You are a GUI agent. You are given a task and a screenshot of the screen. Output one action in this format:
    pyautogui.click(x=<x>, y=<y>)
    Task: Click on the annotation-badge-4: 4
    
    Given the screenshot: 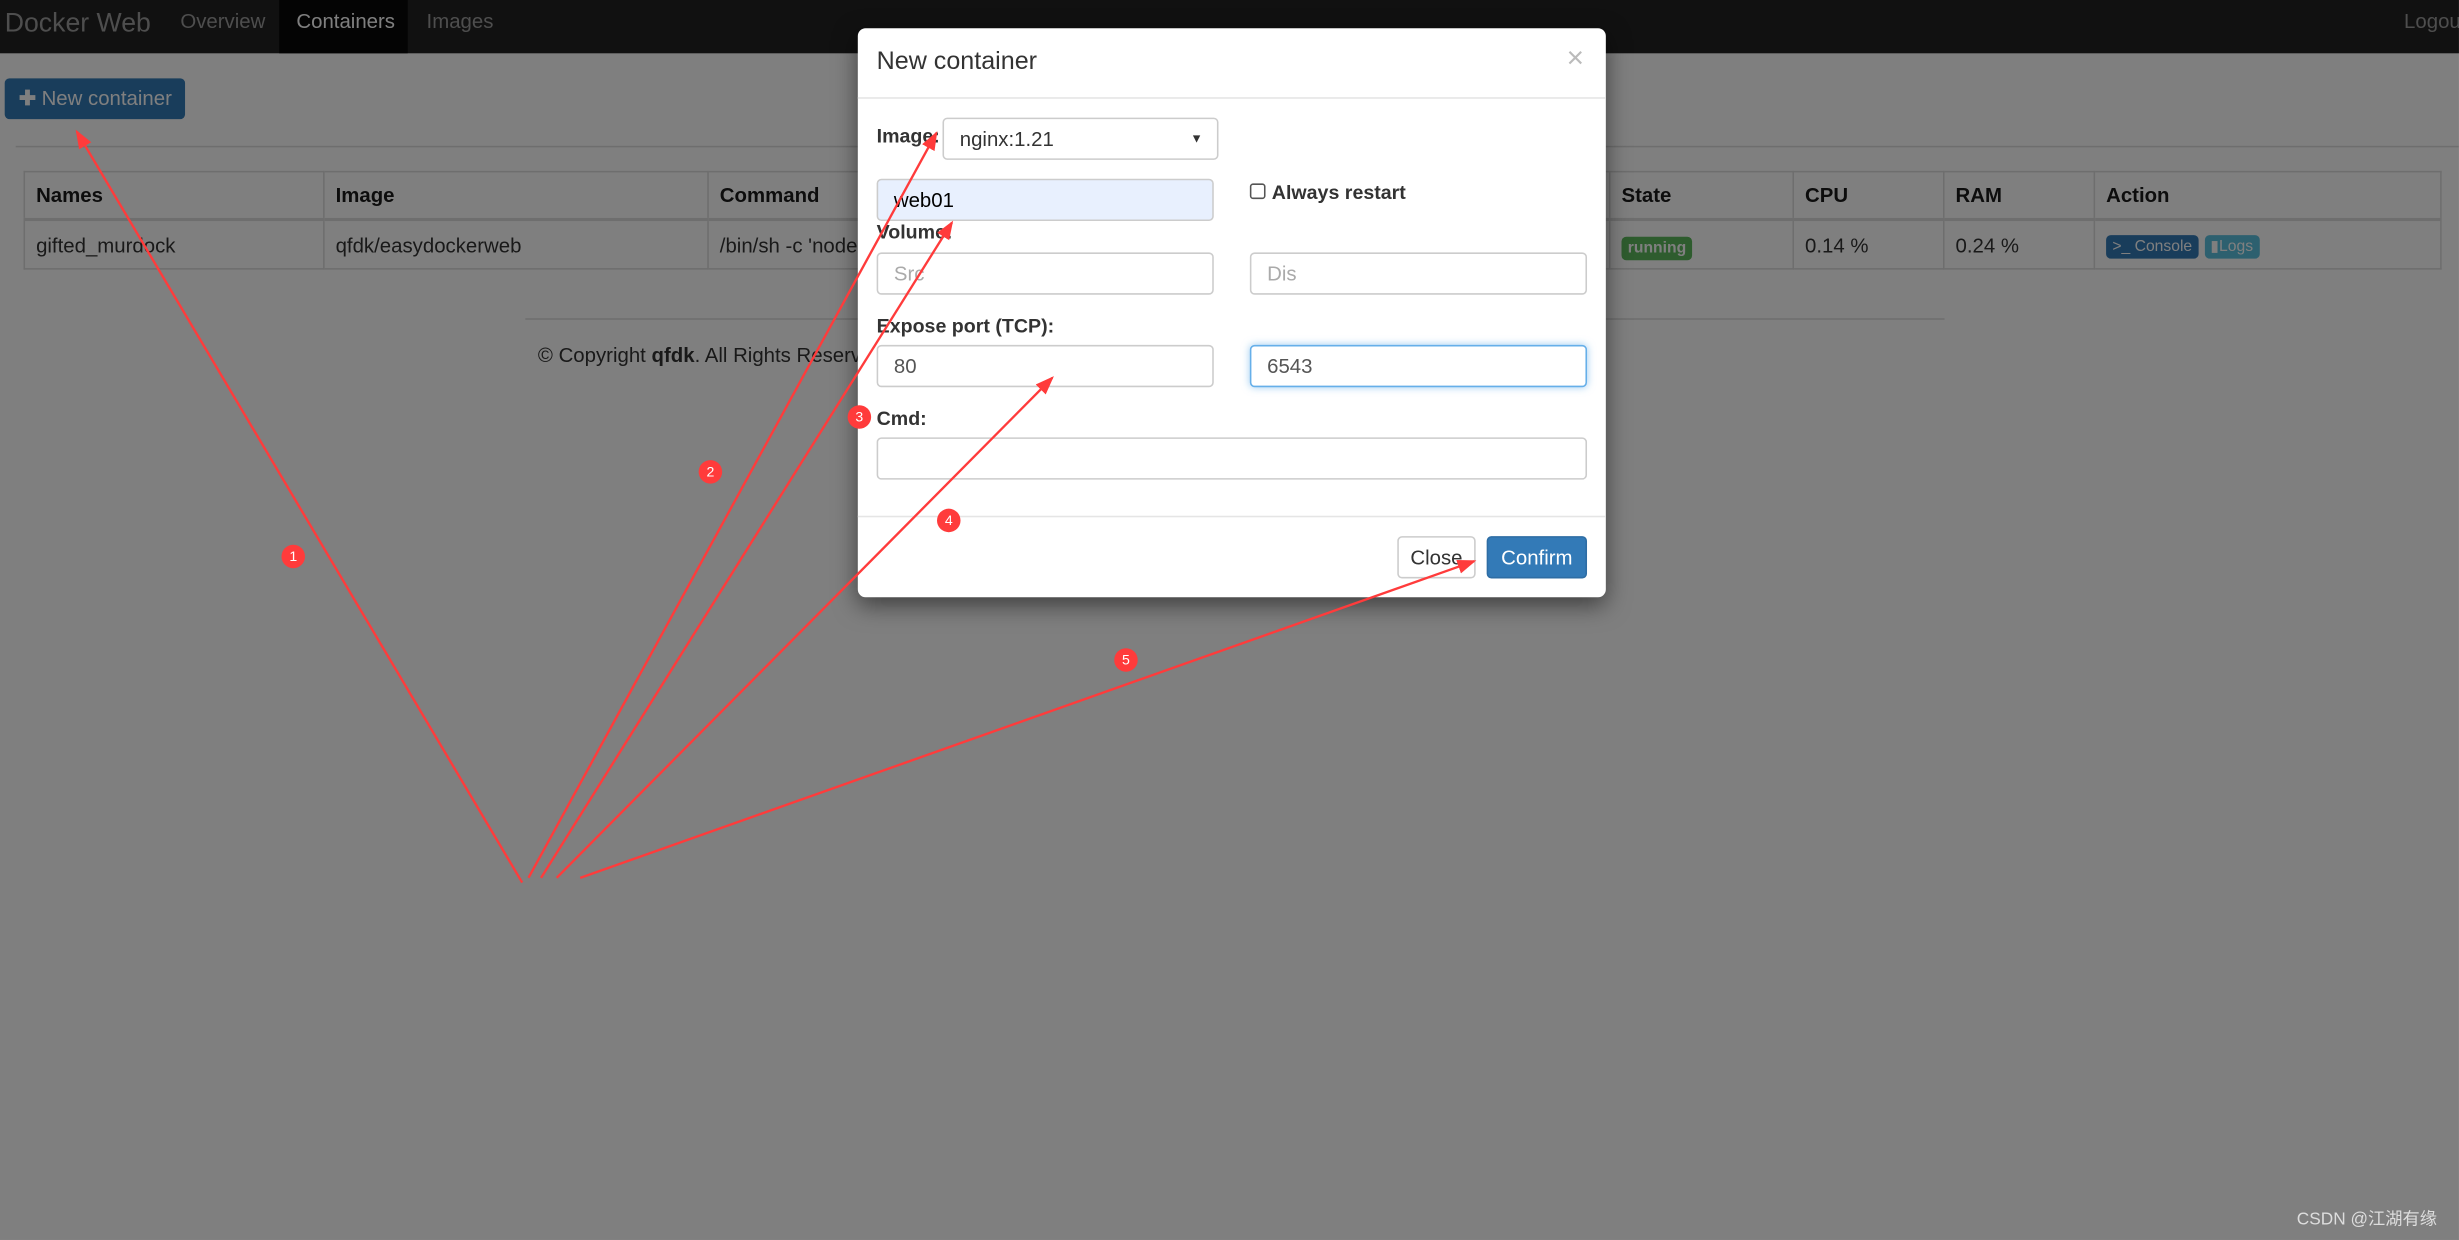 What is the action you would take?
    pyautogui.click(x=948, y=520)
    